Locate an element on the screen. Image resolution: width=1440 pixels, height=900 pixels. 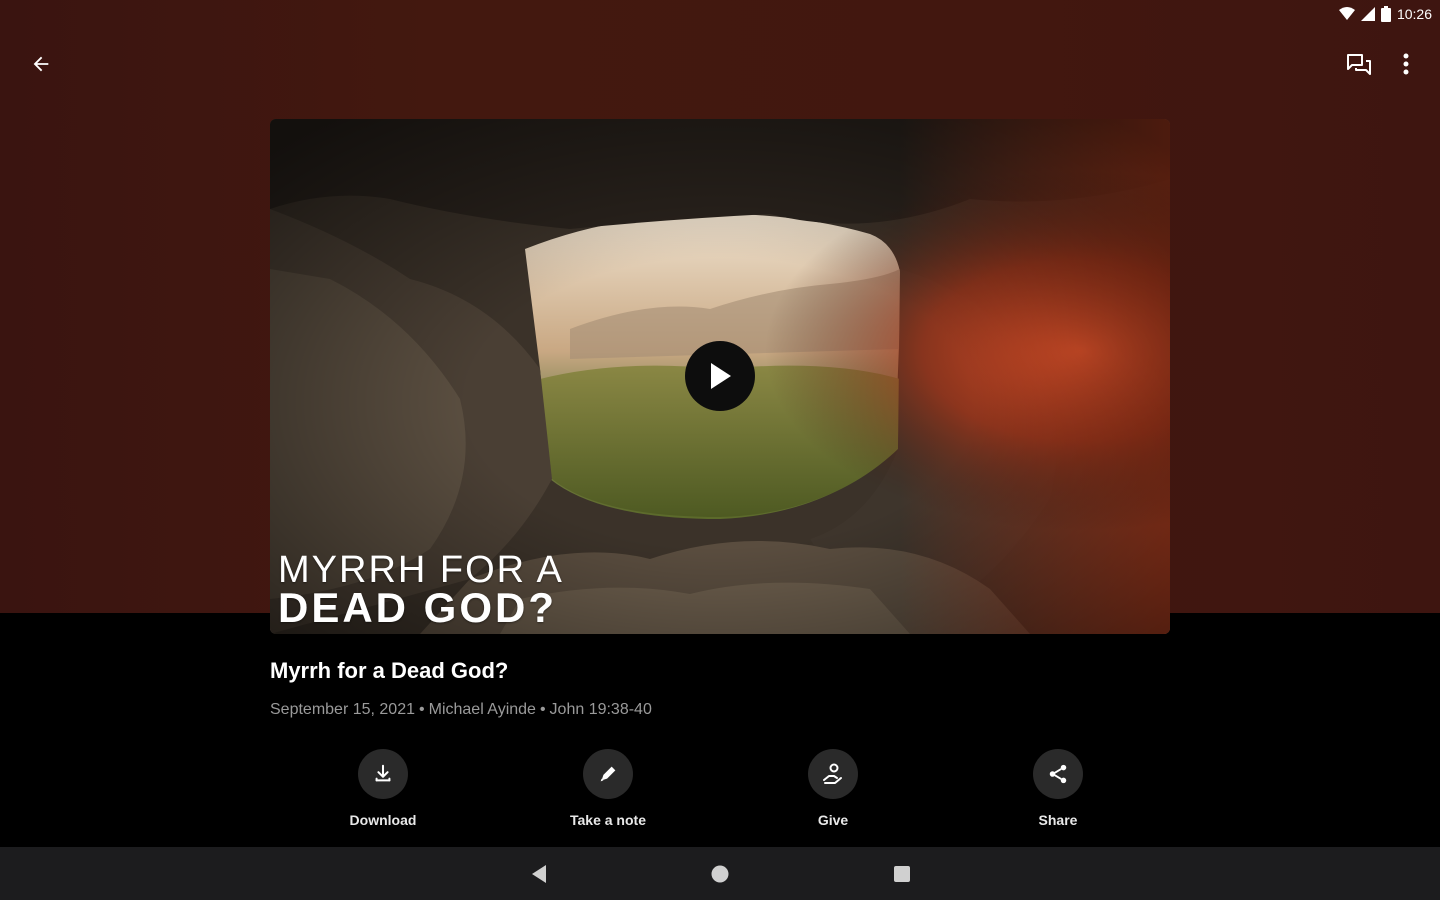
share-label: Share is located at coordinates (1058, 820).